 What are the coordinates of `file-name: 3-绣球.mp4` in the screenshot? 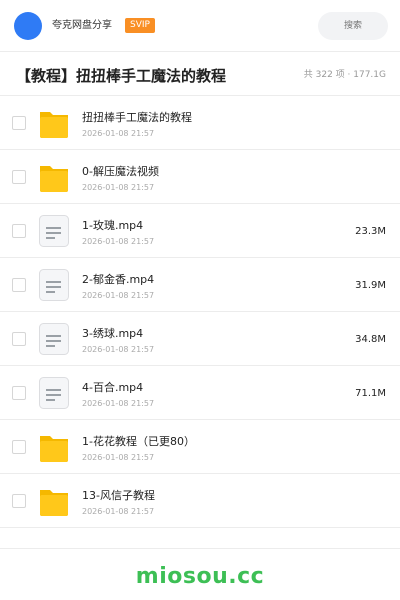 It's located at (113, 333).